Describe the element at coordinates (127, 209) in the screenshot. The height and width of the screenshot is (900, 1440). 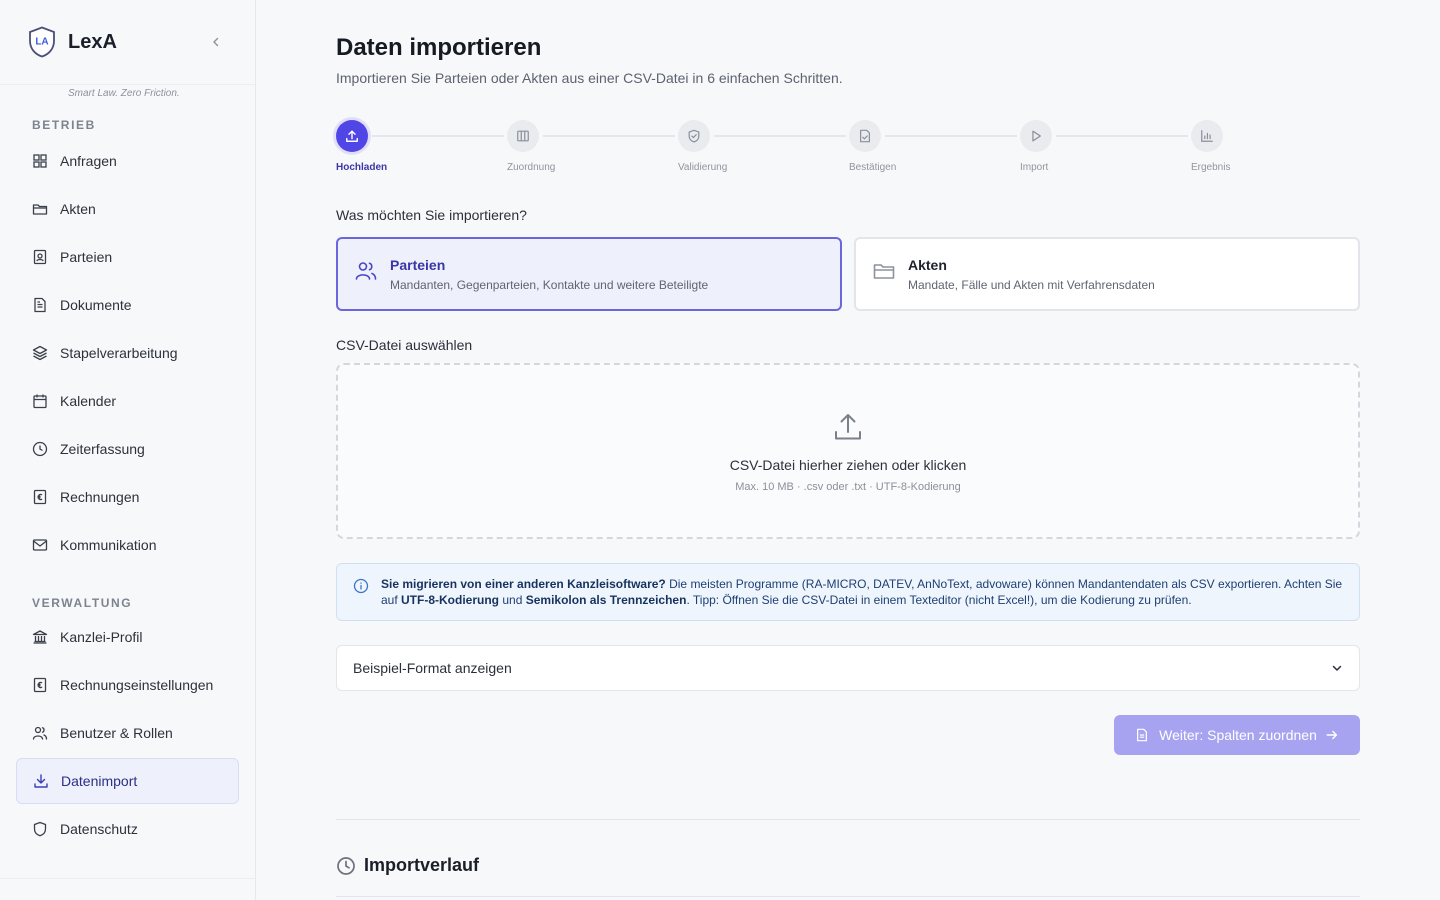
I see `sidebar-item-akten: Akten` at that location.